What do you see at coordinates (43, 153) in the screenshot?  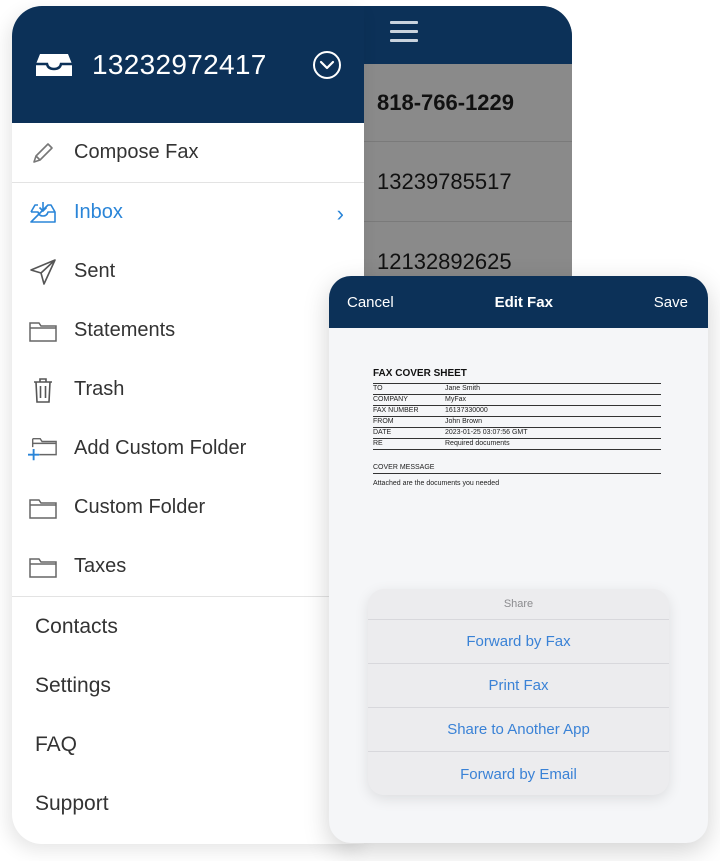 I see `pencil-icon` at bounding box center [43, 153].